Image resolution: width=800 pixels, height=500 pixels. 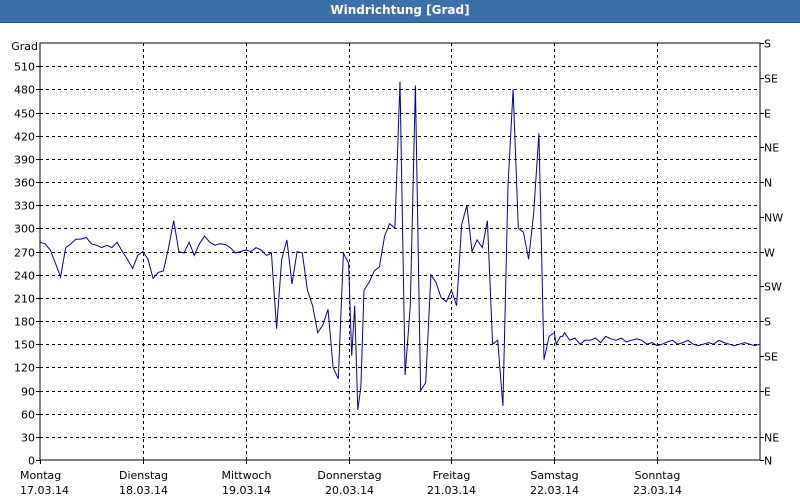 What do you see at coordinates (24, 276) in the screenshot?
I see `y-tick-label: 240` at bounding box center [24, 276].